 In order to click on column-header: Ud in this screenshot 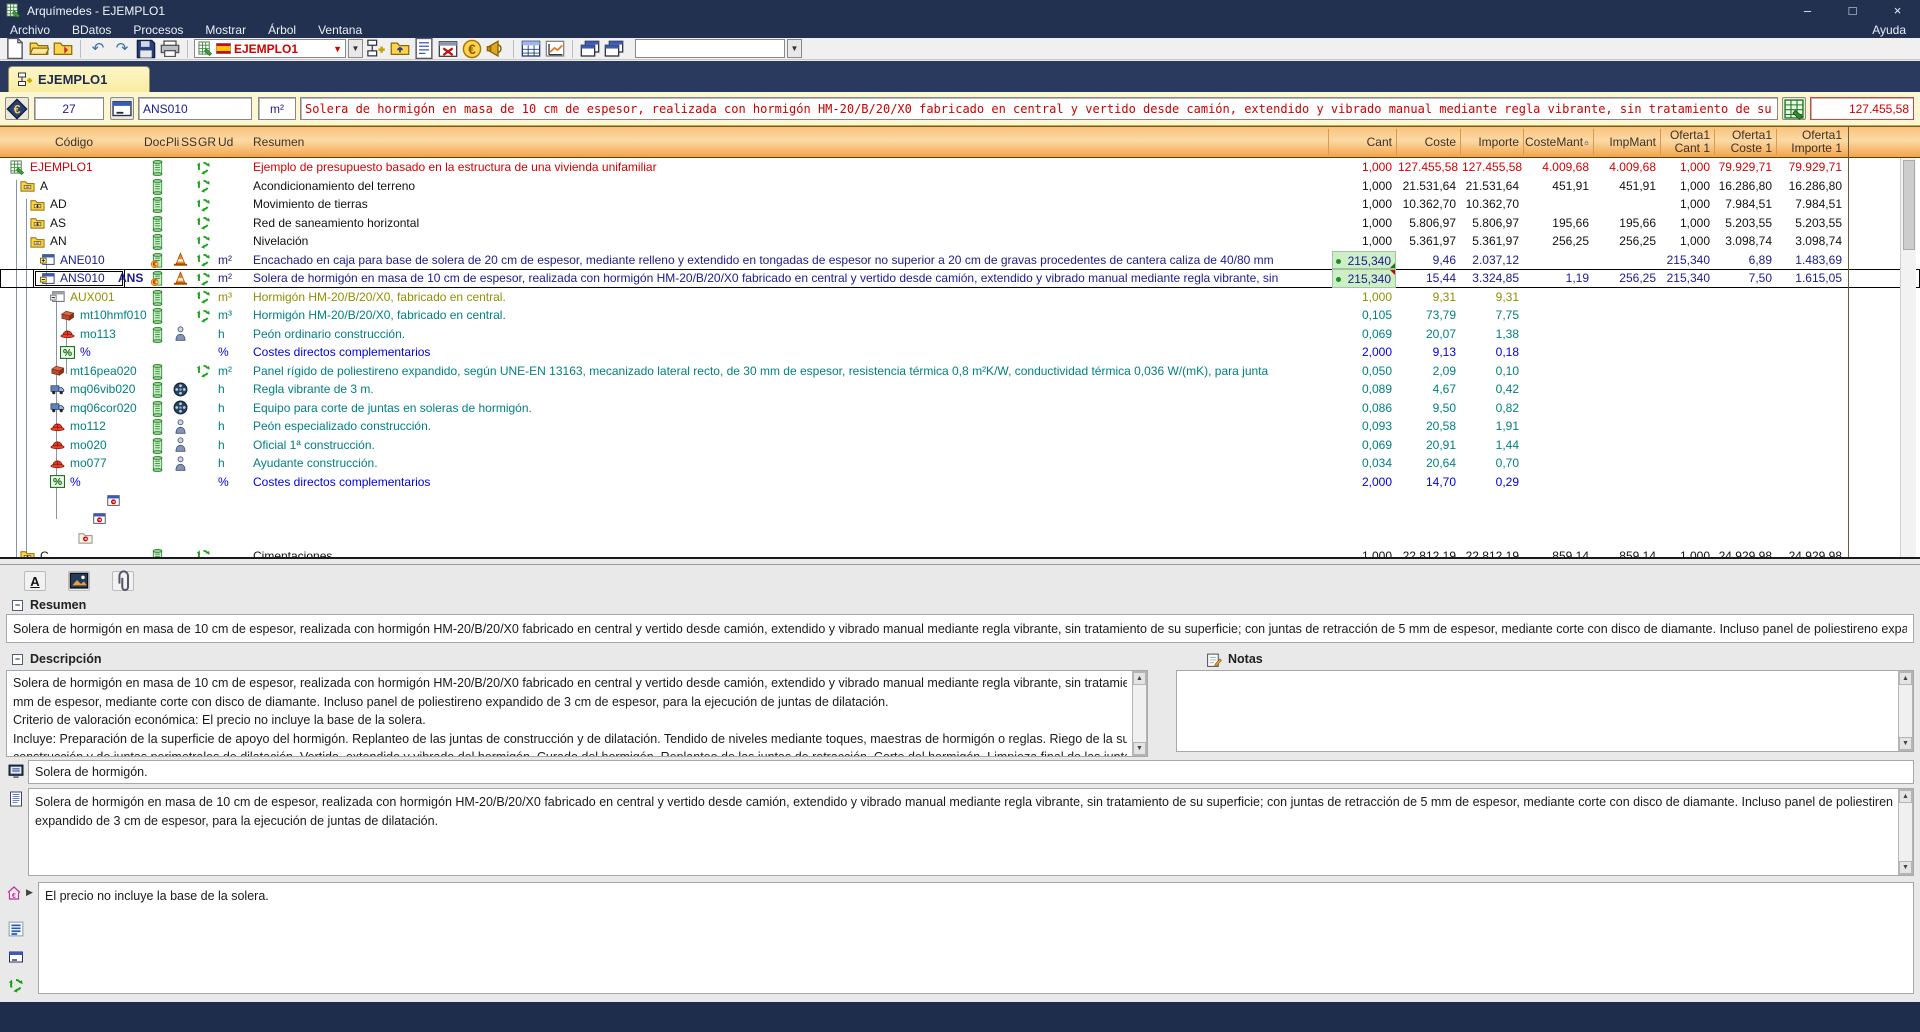, I will do `click(225, 142)`.